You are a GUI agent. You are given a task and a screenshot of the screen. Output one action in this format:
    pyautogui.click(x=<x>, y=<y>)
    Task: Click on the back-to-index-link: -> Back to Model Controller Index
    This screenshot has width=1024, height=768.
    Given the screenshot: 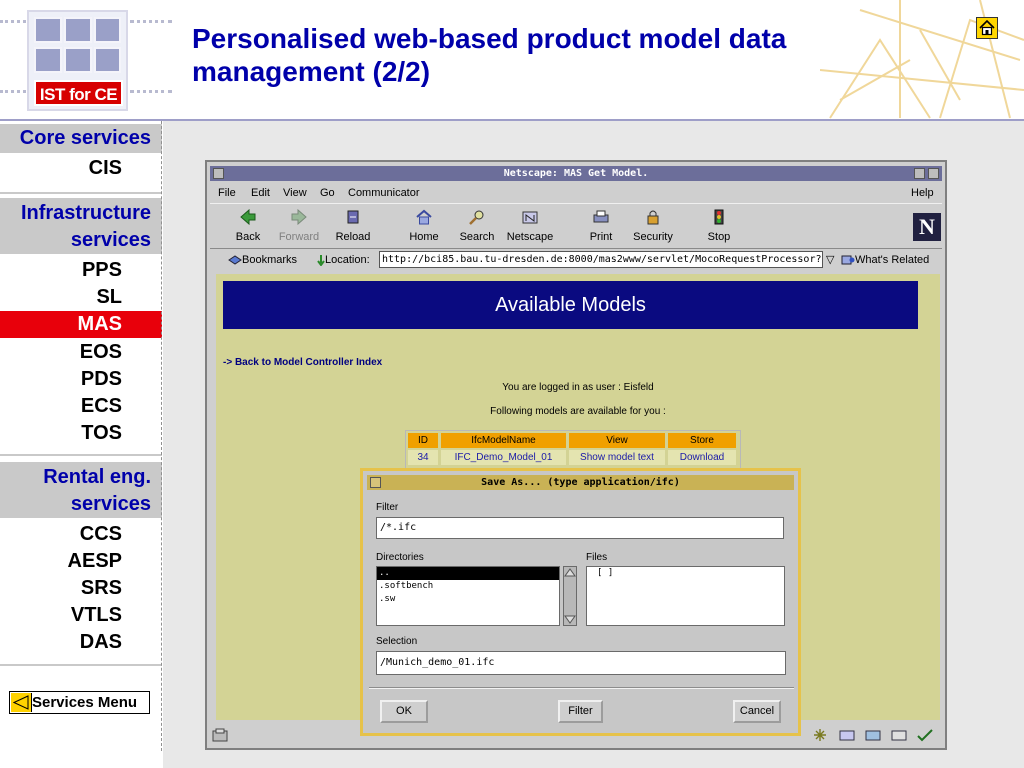 What is the action you would take?
    pyautogui.click(x=302, y=362)
    